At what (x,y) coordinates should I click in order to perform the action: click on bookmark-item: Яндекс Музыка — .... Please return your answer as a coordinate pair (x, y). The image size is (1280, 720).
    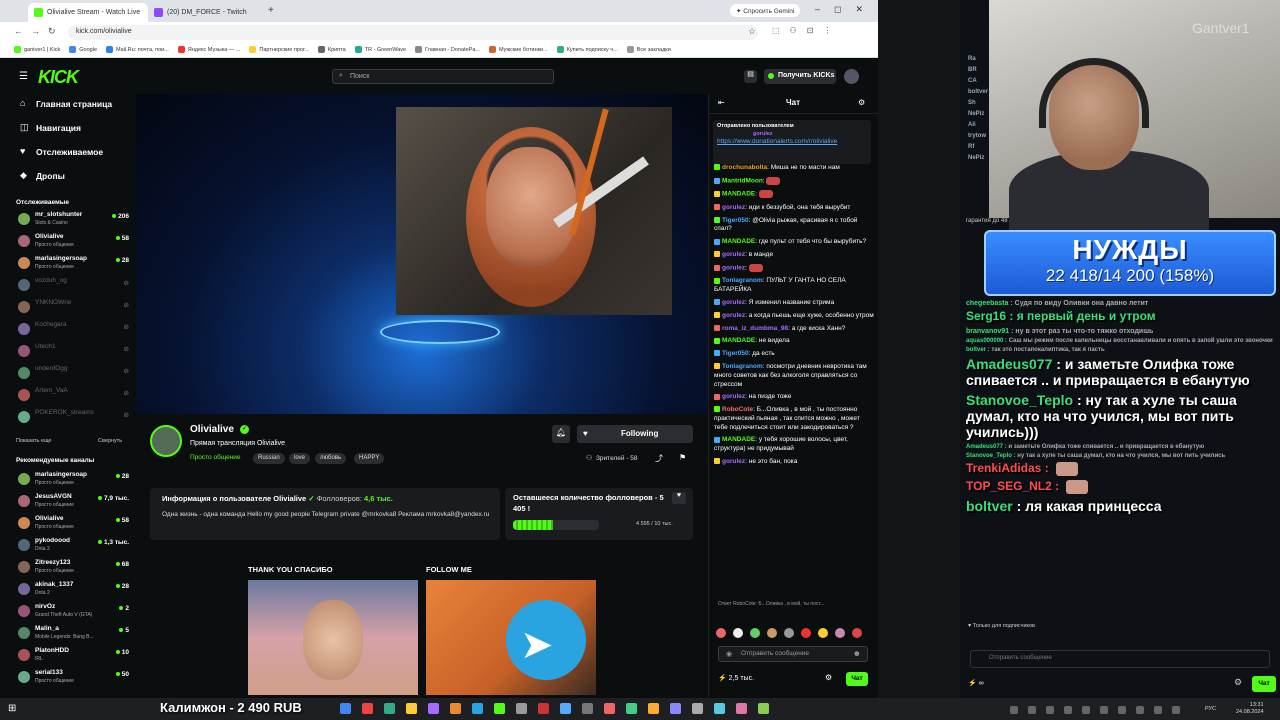
    Looking at the image, I should click on (208, 49).